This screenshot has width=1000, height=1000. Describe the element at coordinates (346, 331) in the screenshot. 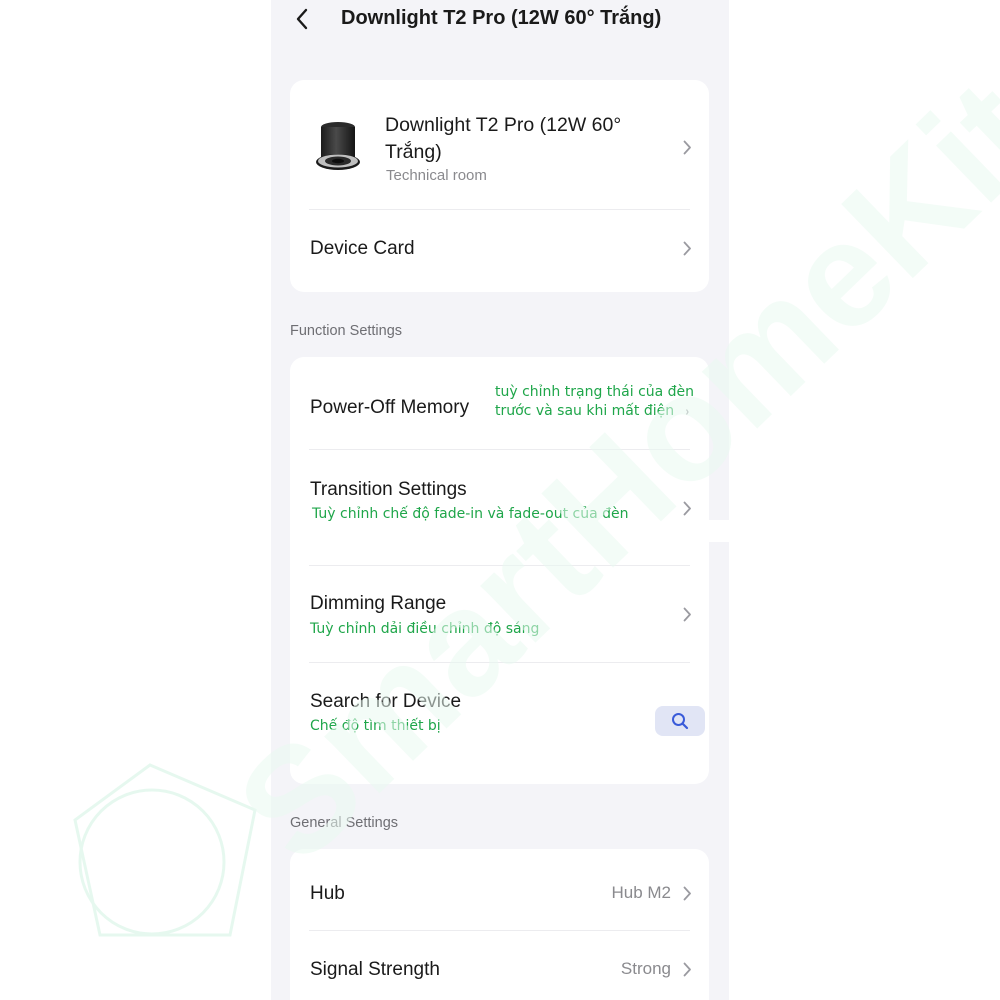

I see `function-settings-heading: Function Settings` at that location.